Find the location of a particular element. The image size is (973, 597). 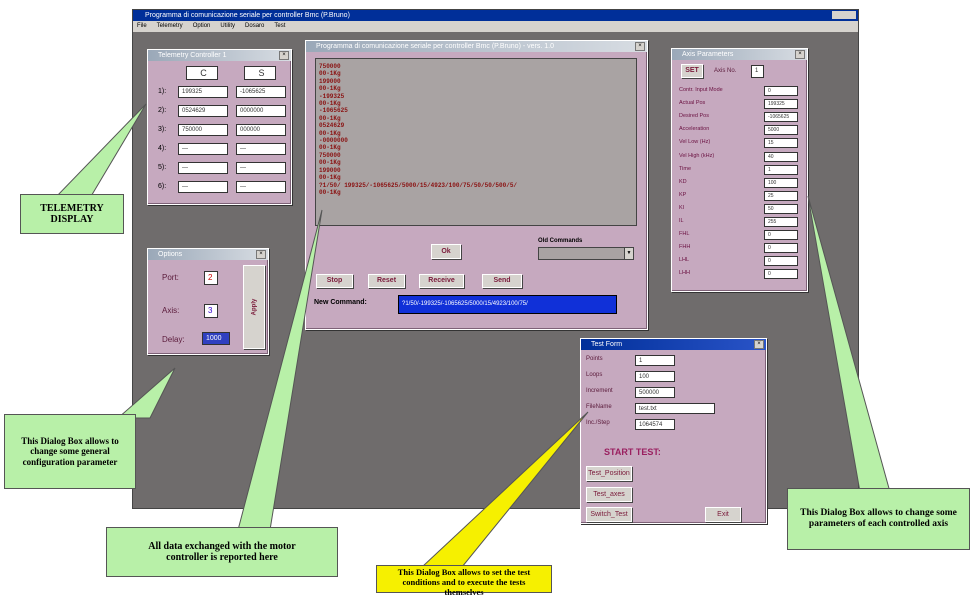

set-button: SET is located at coordinates (692, 71).